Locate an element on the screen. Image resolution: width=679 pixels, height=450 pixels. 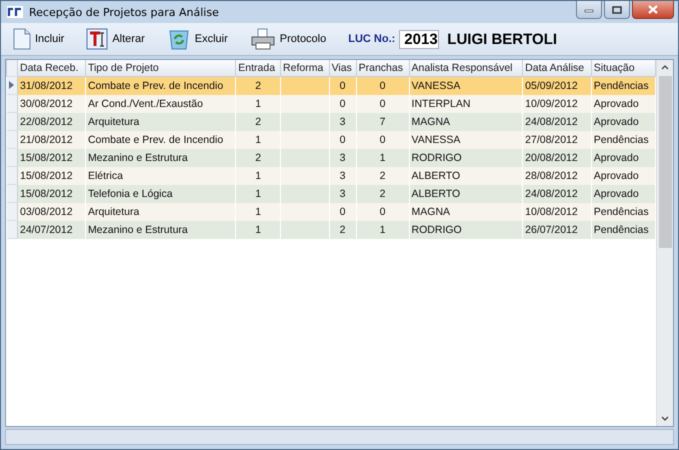
table-cell: 03/08/2012 is located at coordinates (46, 212).